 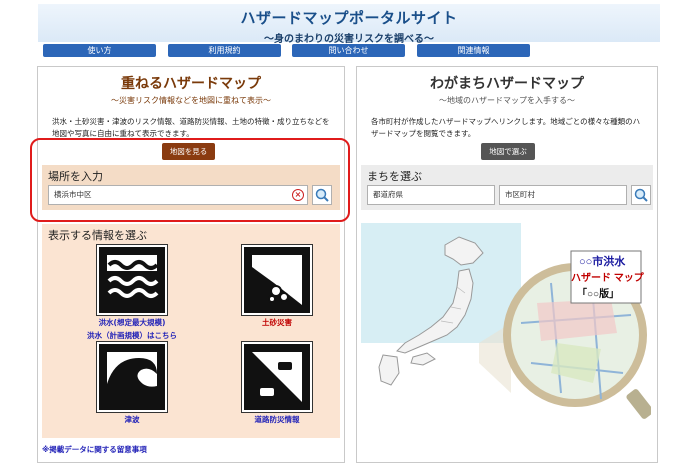 I want to click on panel-subtitle: ～災害リスク情報などを地図に重ねて表示～, so click(x=191, y=100).